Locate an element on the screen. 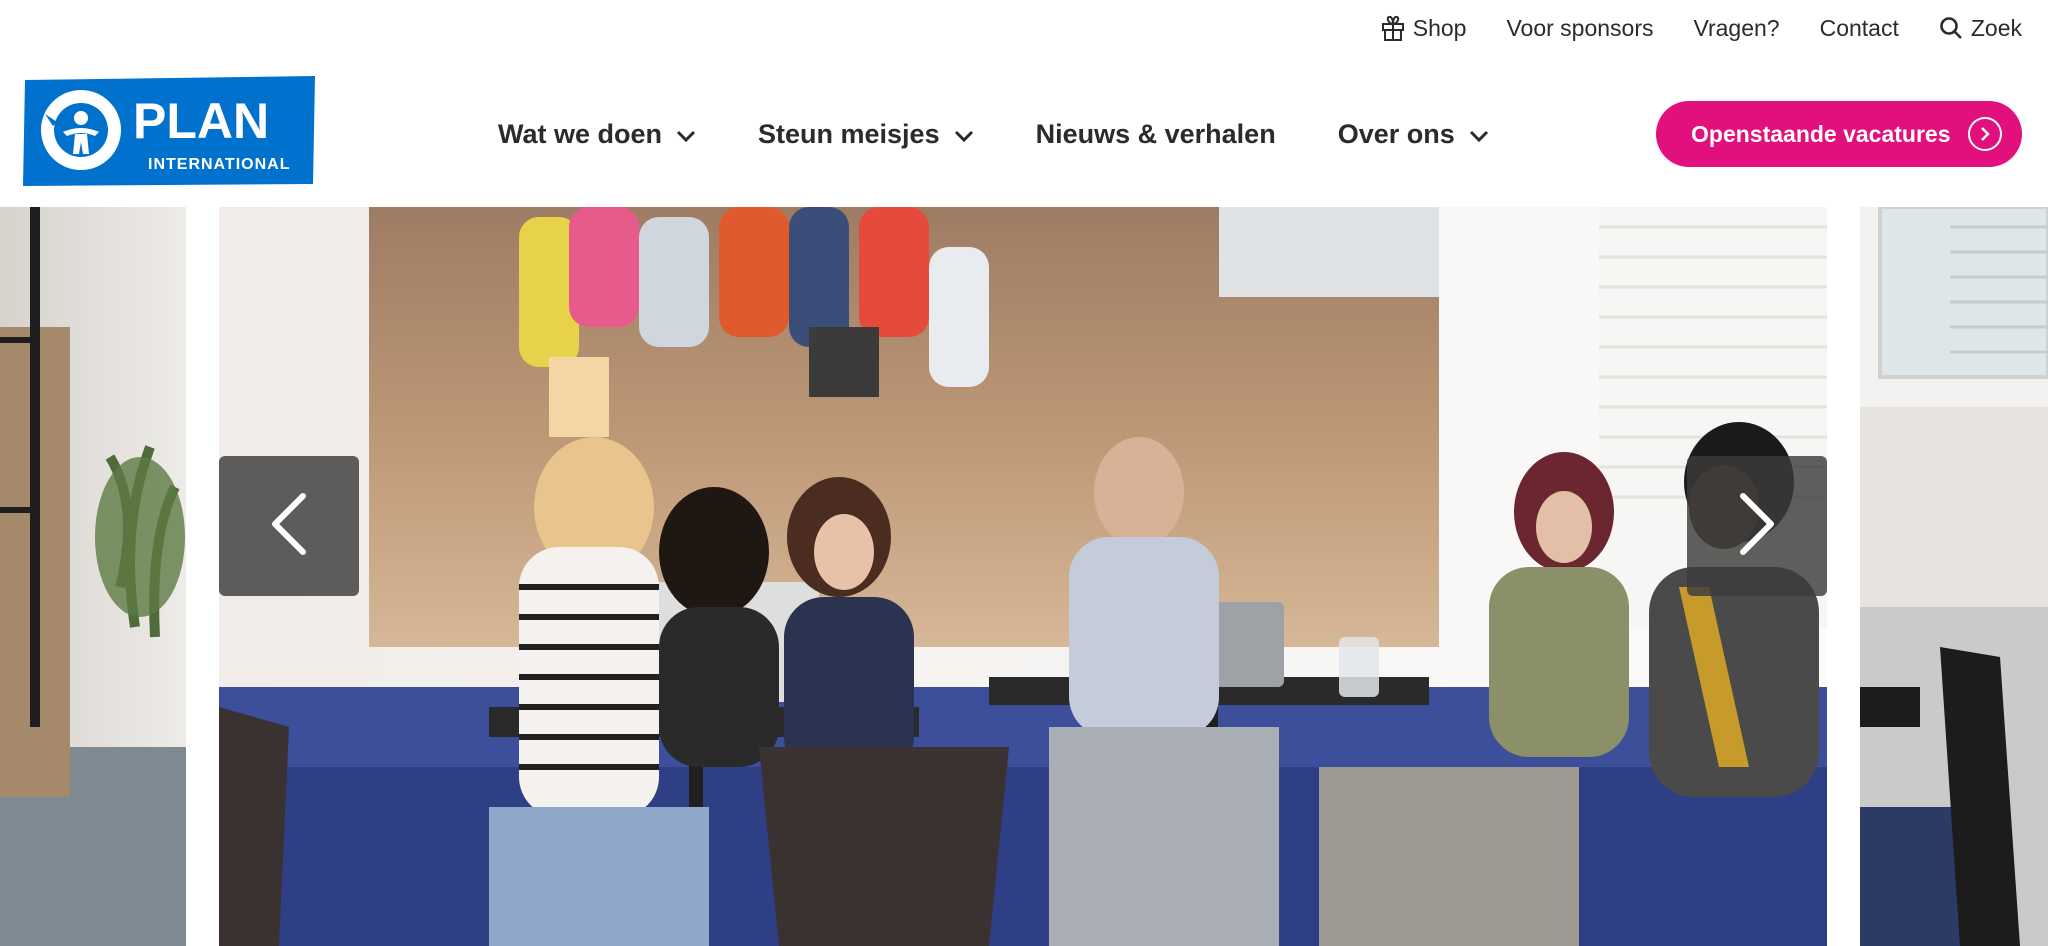 This screenshot has width=2048, height=946. chevron-left-icon is located at coordinates (289, 526).